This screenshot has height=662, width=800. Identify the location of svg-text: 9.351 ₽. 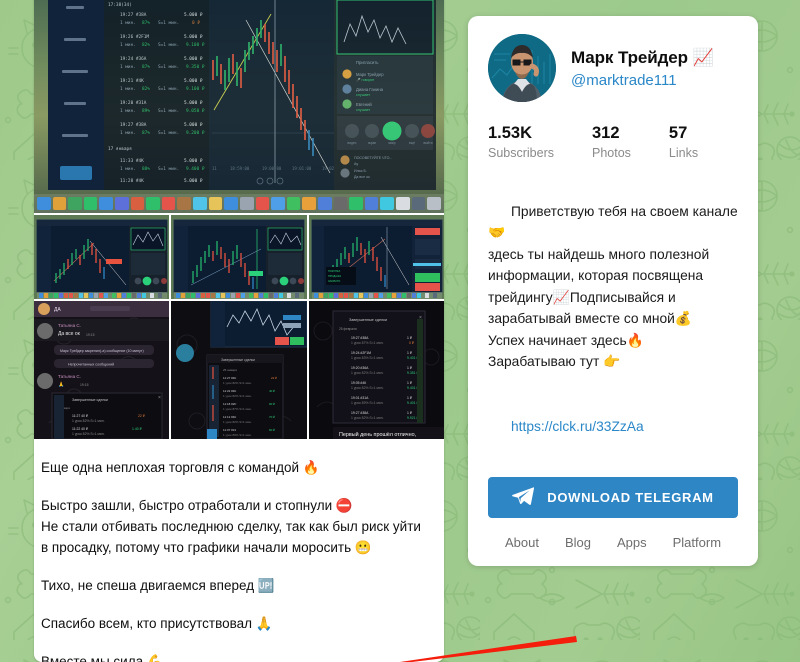
(413, 373).